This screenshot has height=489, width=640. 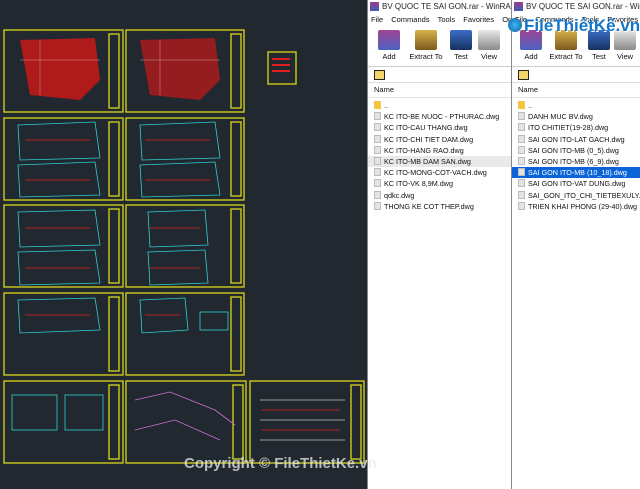 I want to click on view-icon, so click(x=489, y=40).